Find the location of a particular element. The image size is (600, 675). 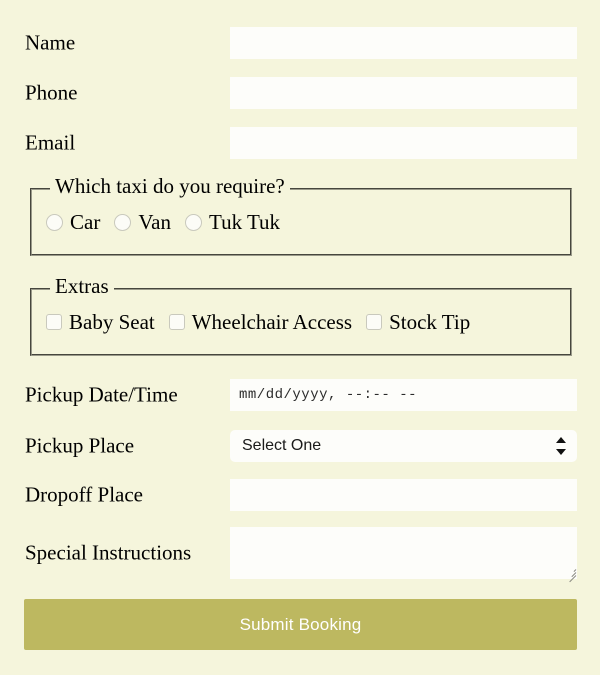

radio-icon-van is located at coordinates (123, 222).